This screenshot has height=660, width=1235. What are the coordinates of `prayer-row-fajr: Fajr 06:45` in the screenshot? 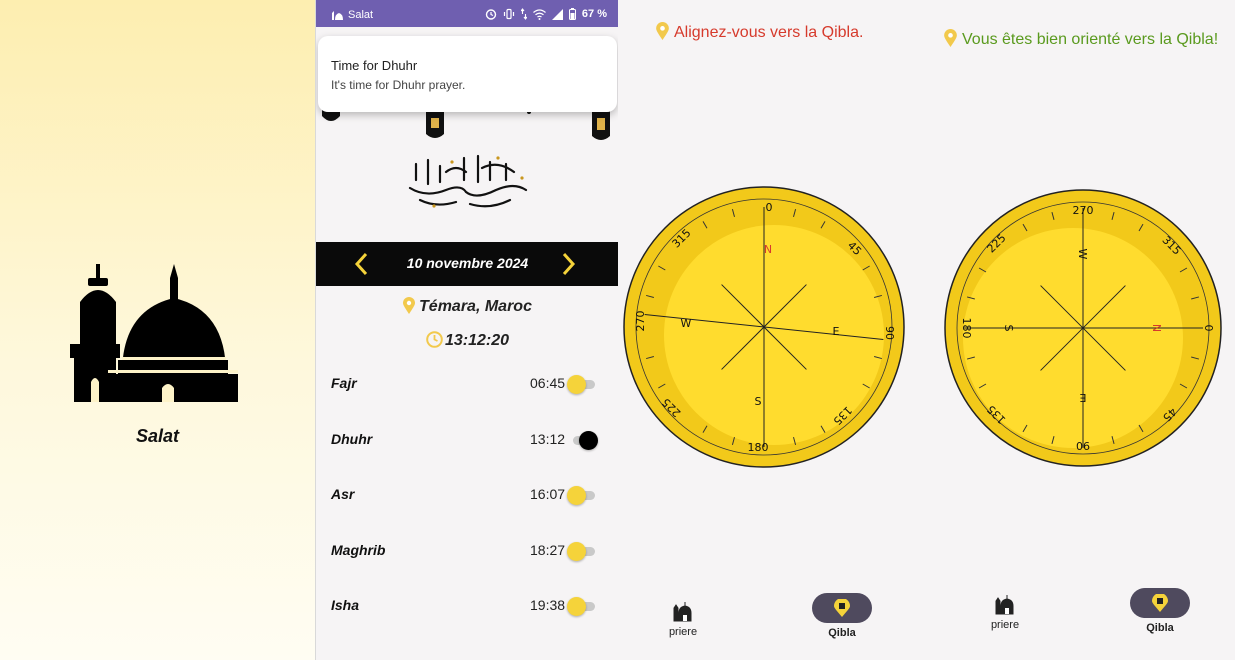 It's located at (467, 384).